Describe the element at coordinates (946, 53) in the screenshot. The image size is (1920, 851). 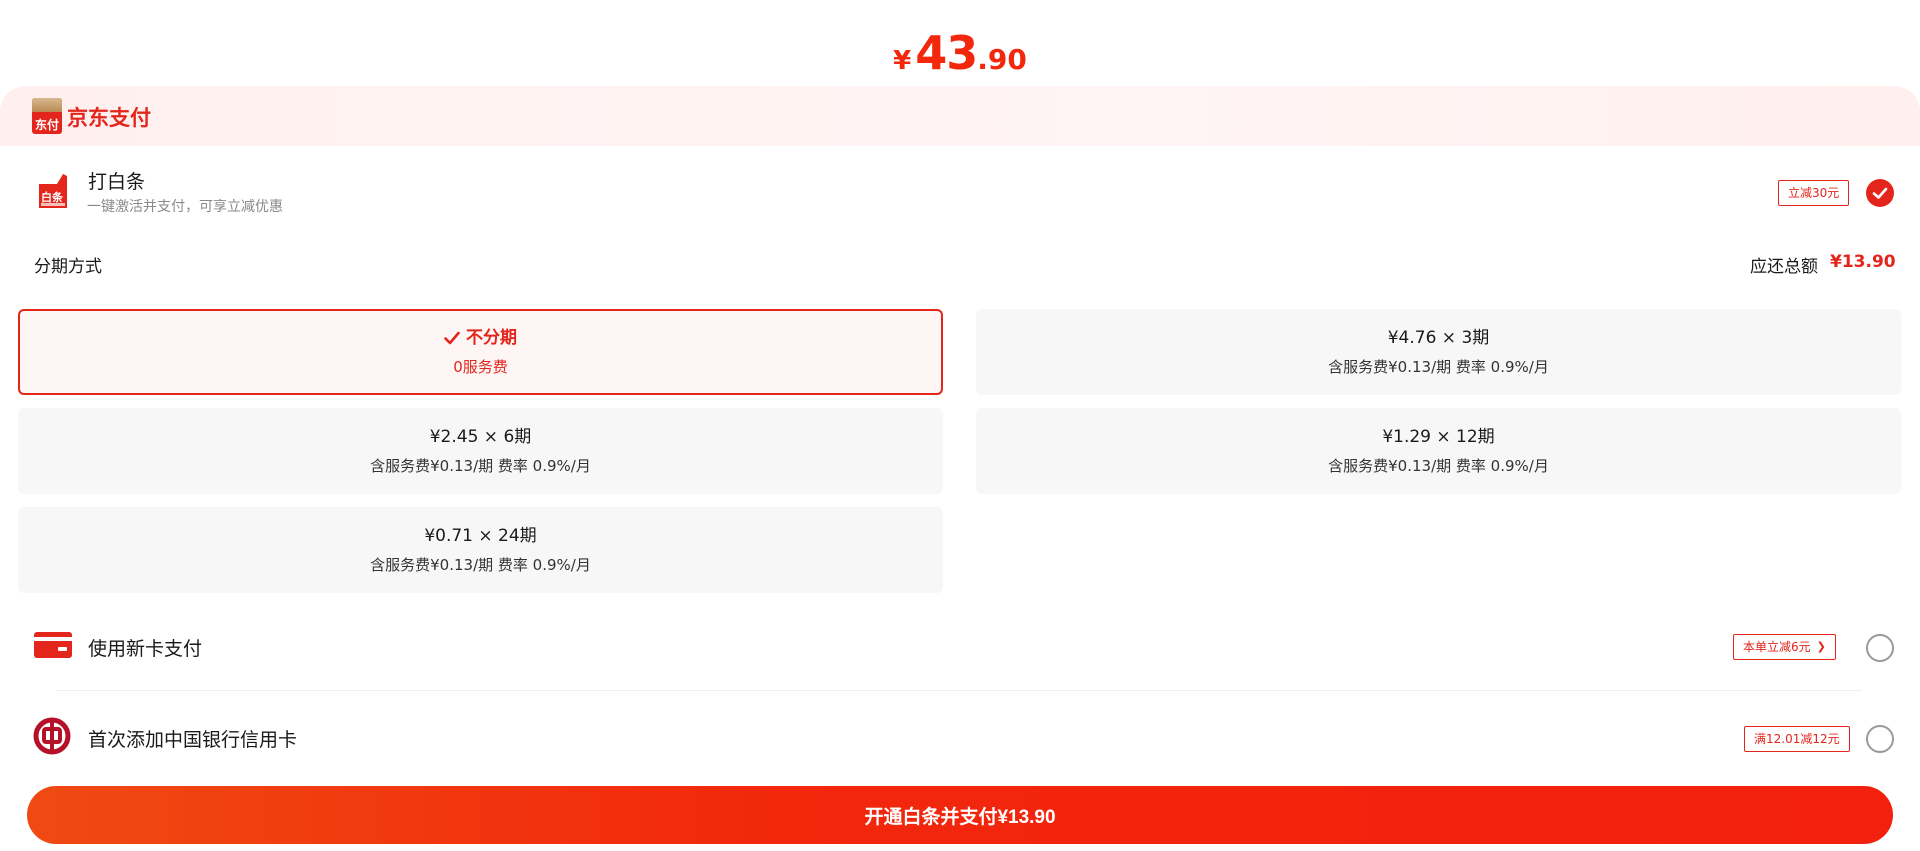
I see `amount-integer: 43` at that location.